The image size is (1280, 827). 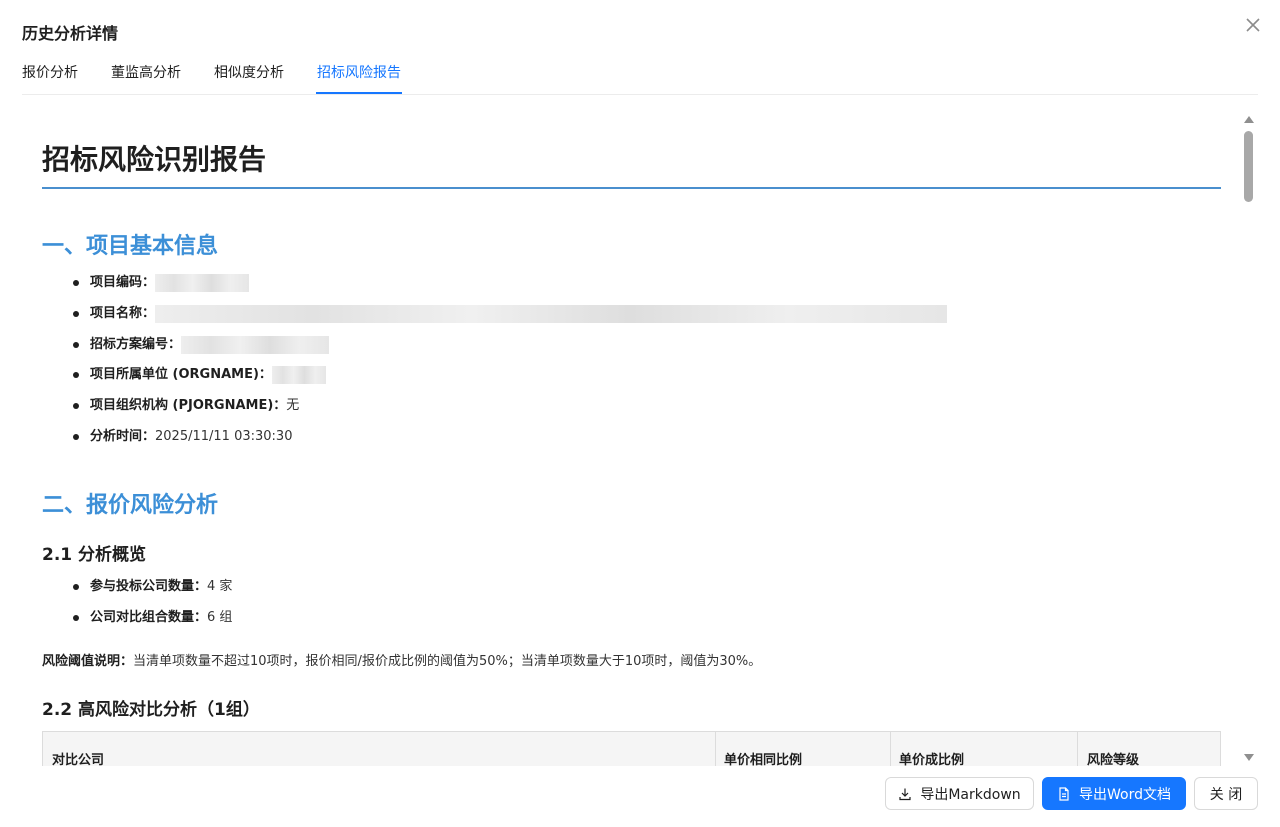 I want to click on list-item: 参与投标公司数量：4 家, so click(x=153, y=587).